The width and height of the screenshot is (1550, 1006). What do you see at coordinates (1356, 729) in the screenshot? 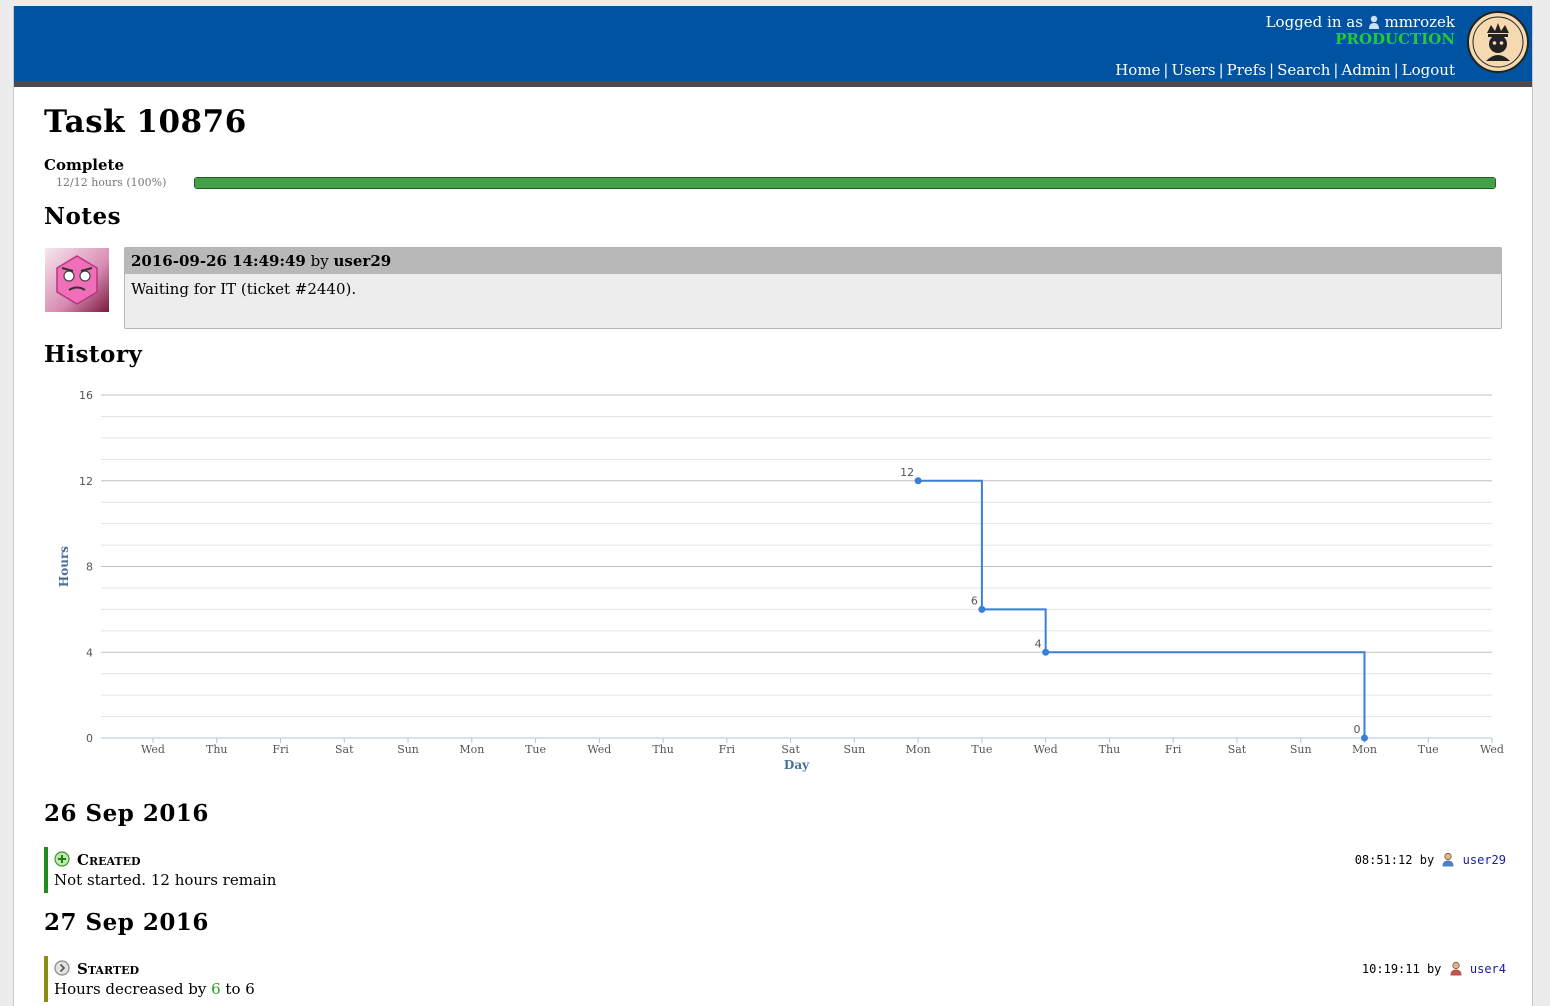
I see `data-label: 0` at bounding box center [1356, 729].